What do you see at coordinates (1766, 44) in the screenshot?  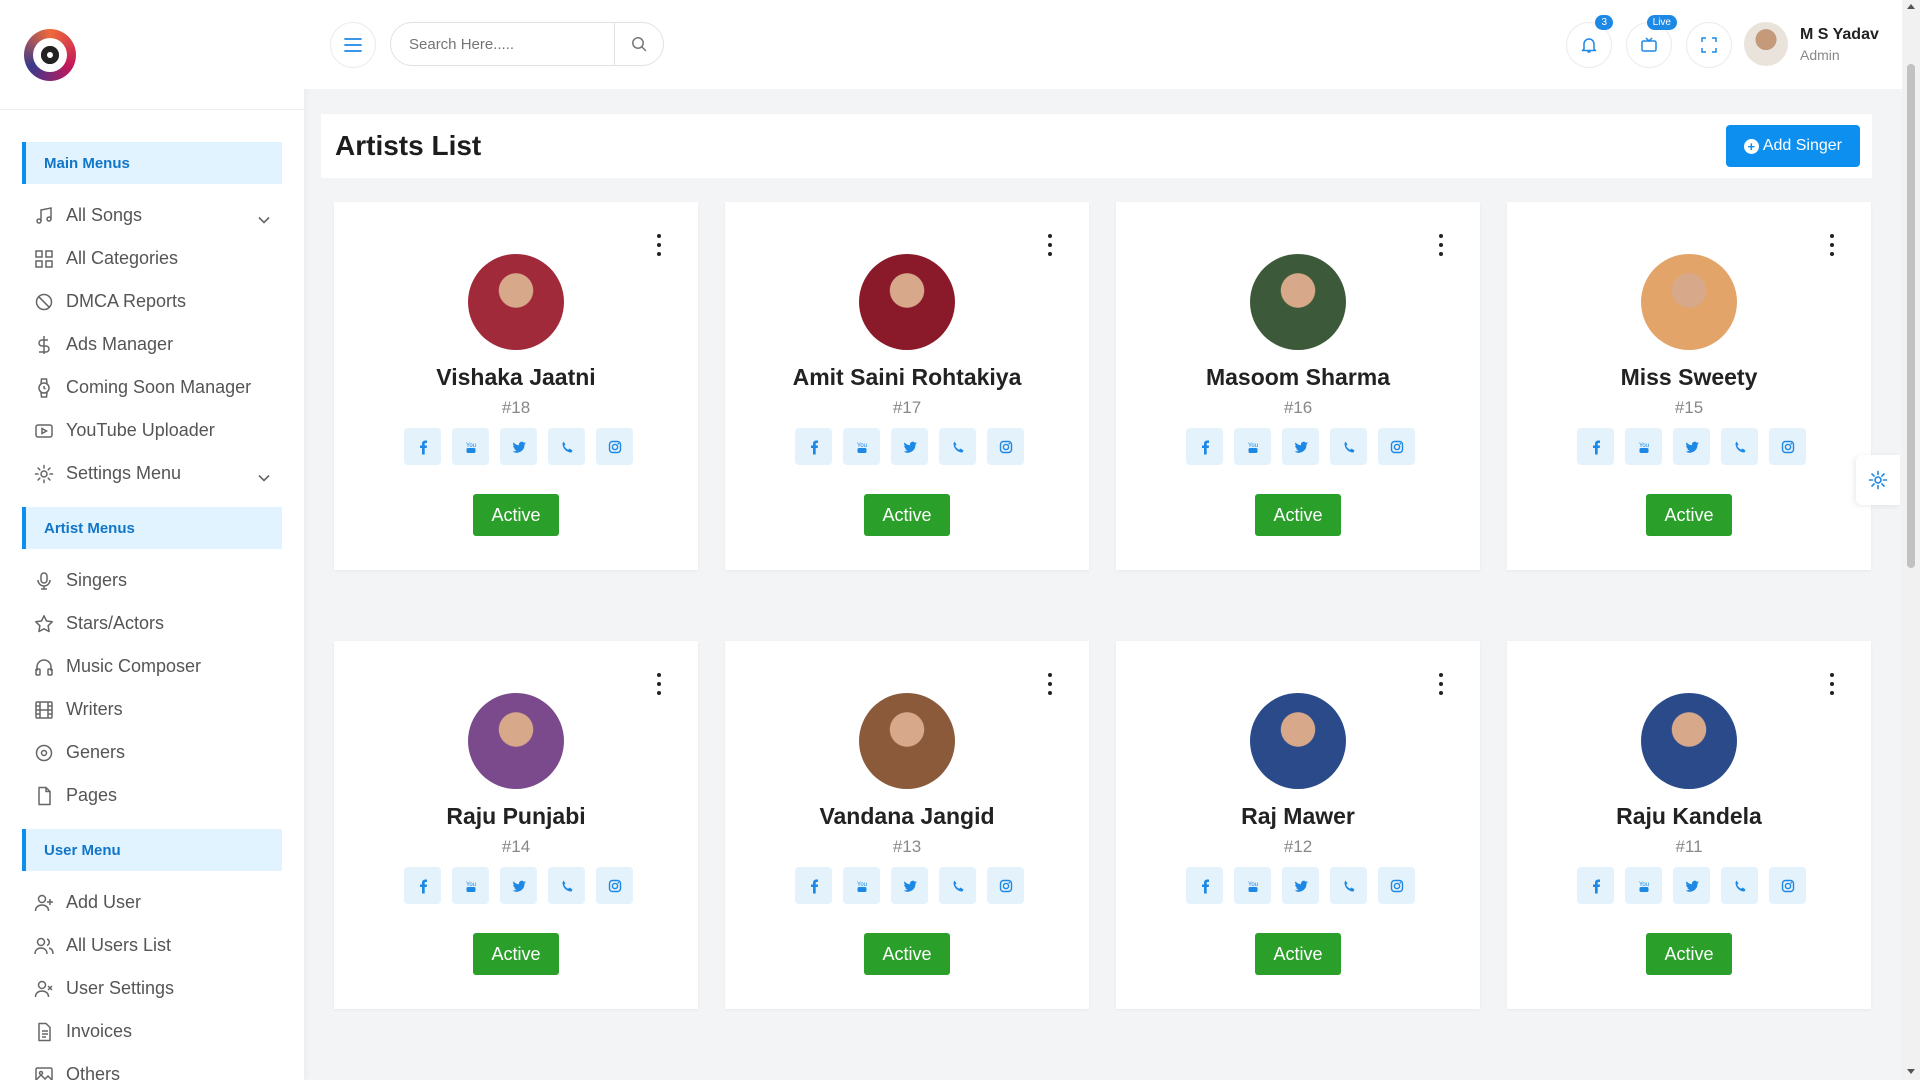 I see `avatar` at bounding box center [1766, 44].